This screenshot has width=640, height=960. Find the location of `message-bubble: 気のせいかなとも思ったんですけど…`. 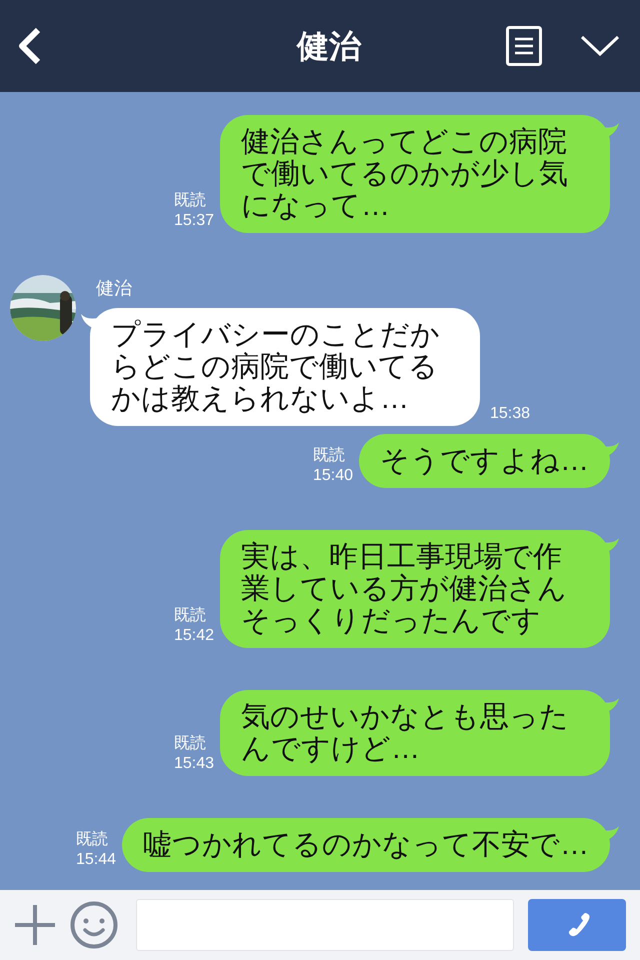

message-bubble: 気のせいかなとも思ったんですけど… is located at coordinates (415, 733).